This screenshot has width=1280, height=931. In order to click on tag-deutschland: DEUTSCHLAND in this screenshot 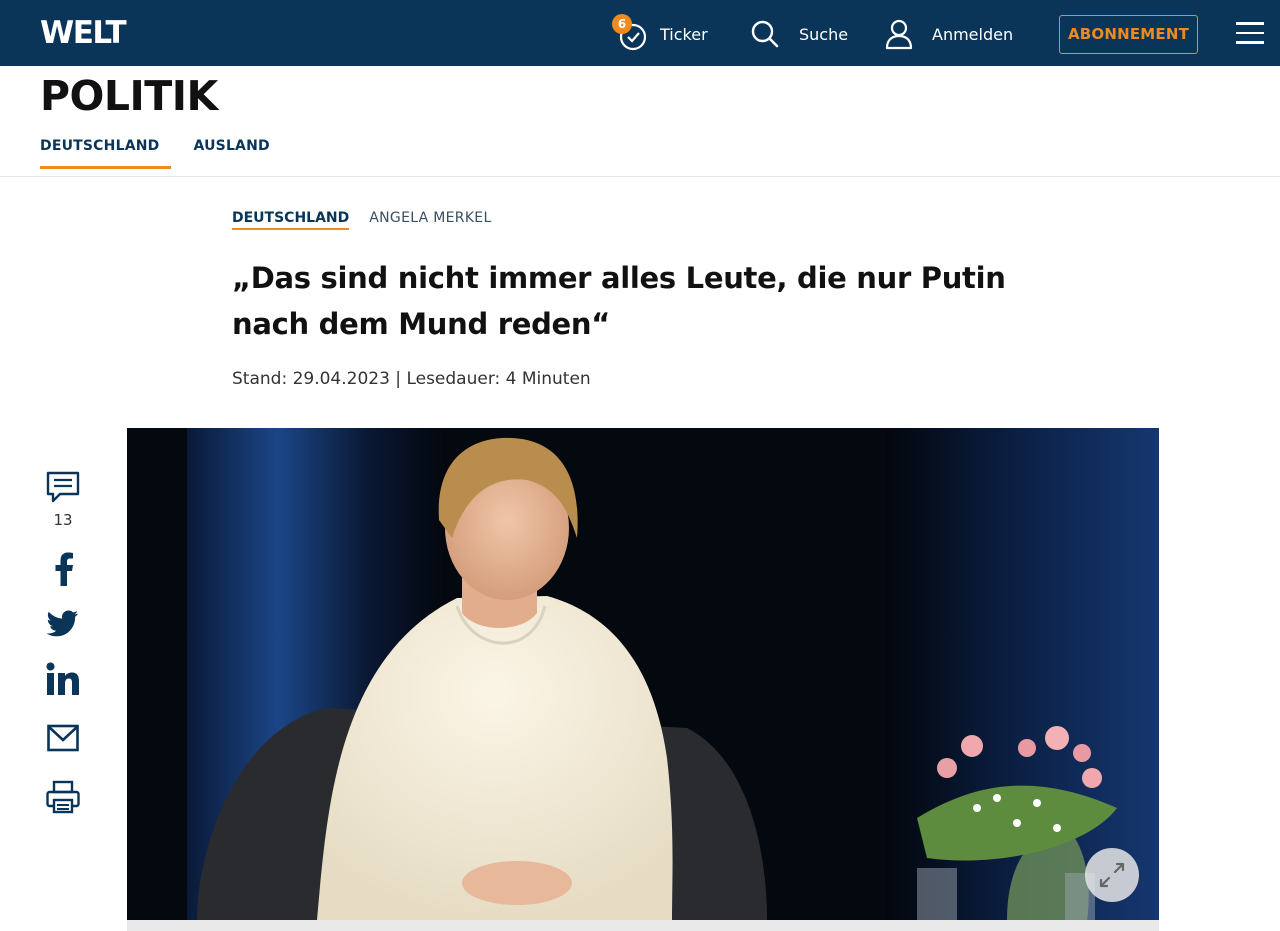, I will do `click(291, 220)`.